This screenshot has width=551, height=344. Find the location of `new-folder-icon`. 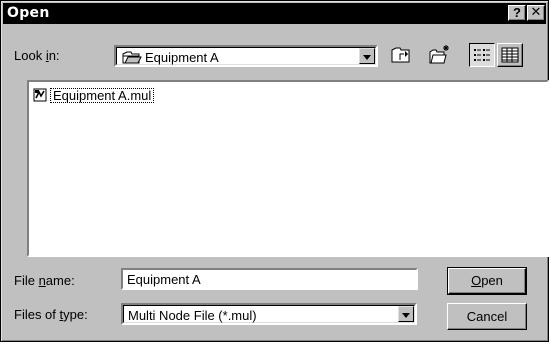

new-folder-icon is located at coordinates (439, 54).